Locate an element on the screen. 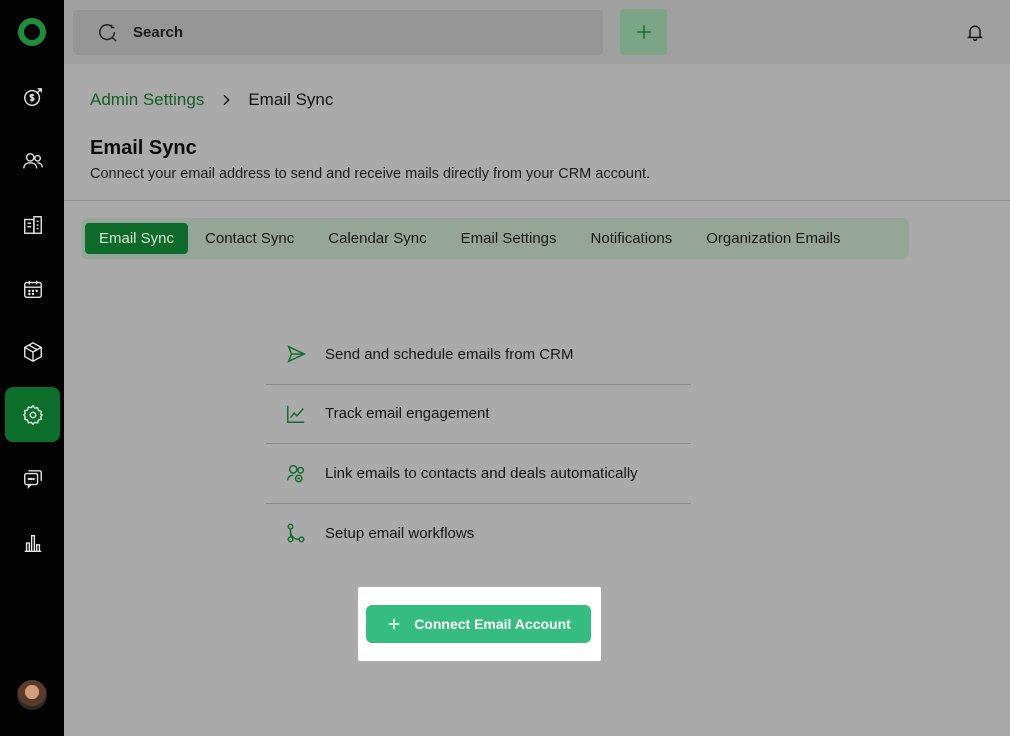  sidebar-item-products is located at coordinates (32, 351).